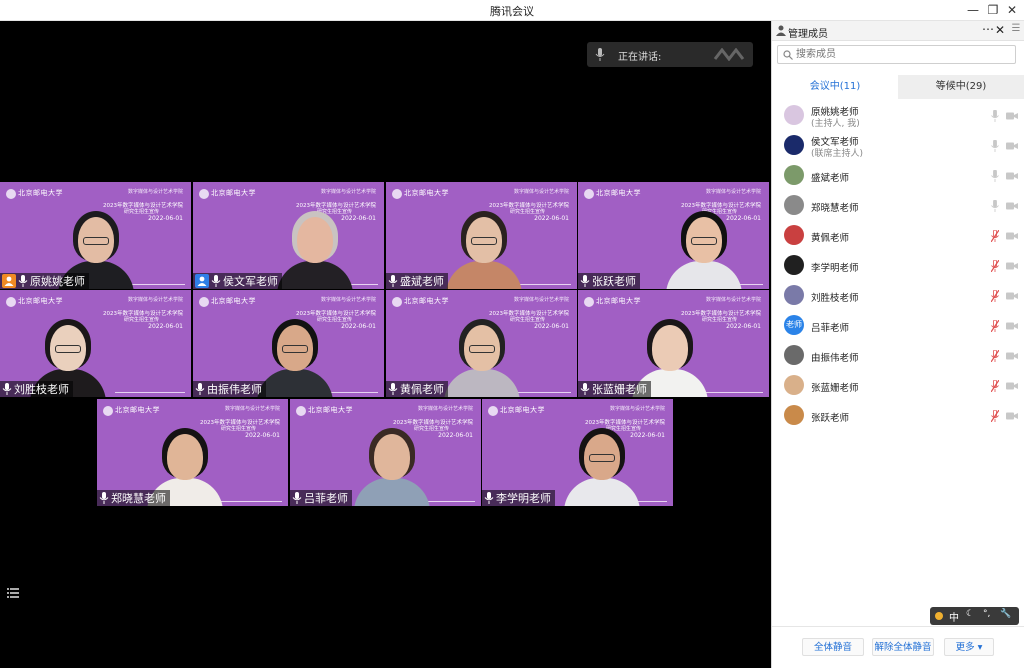 This screenshot has height=668, width=1024. I want to click on unmute-all-button: 解除全体静音, so click(903, 647).